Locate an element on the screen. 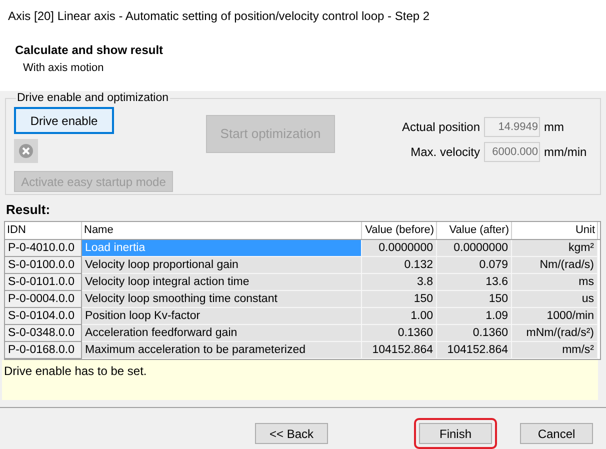 The height and width of the screenshot is (449, 606). readonly-field: 14.9949 is located at coordinates (512, 127).